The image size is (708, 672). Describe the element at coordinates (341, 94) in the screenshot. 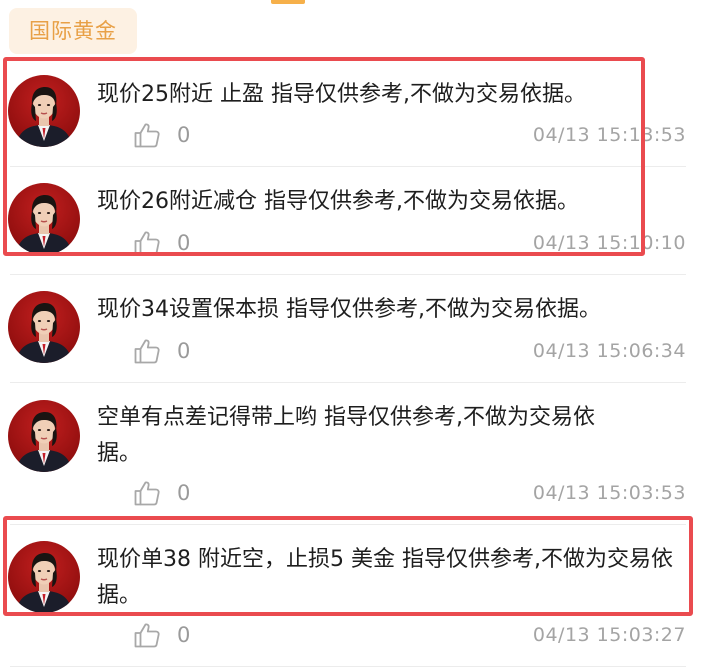

I see `post-text: 现价25附近 止盈 指导仅供参考,不做为交易依据。` at that location.